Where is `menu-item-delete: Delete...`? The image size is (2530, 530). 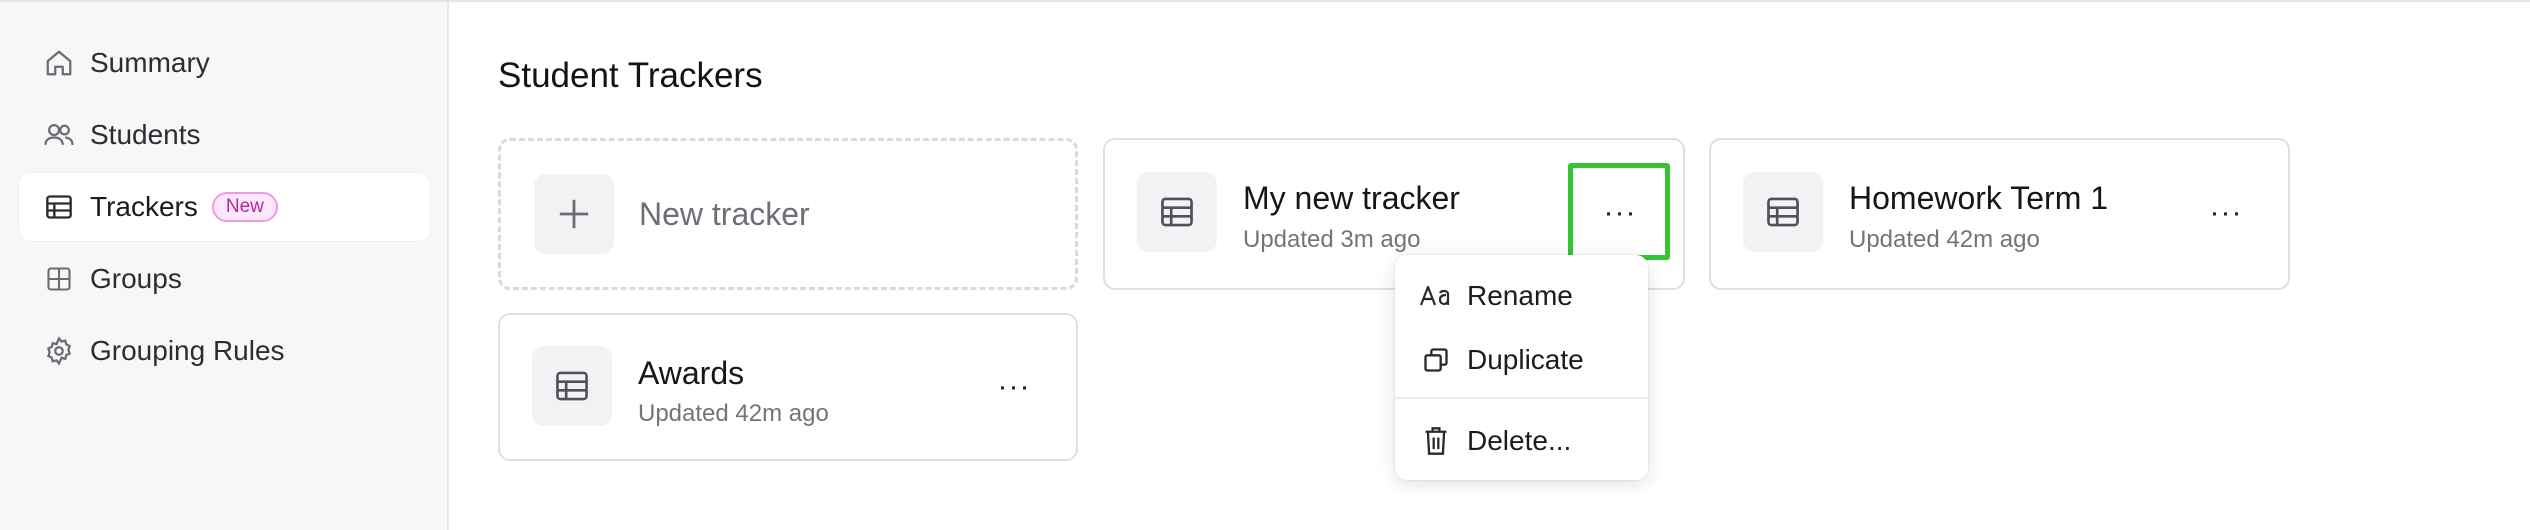 menu-item-delete: Delete... is located at coordinates (1521, 441).